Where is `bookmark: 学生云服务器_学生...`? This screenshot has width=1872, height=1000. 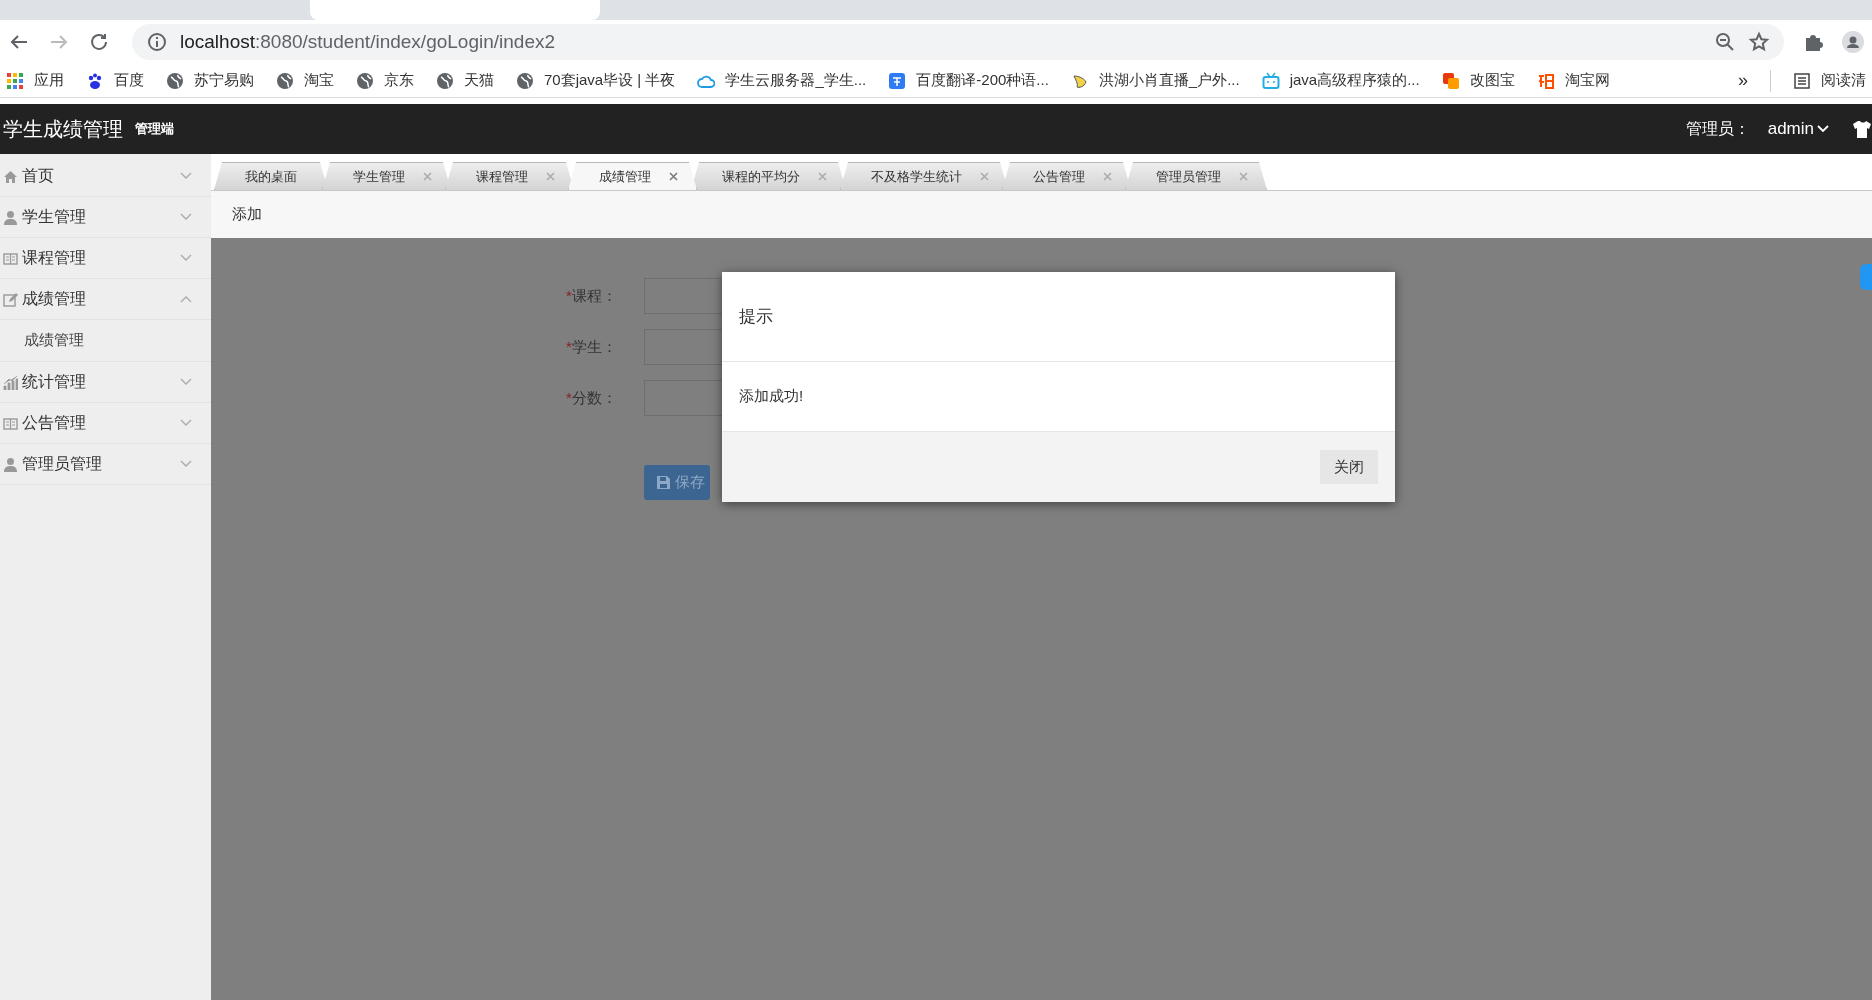 bookmark: 学生云服务器_学生... is located at coordinates (782, 80).